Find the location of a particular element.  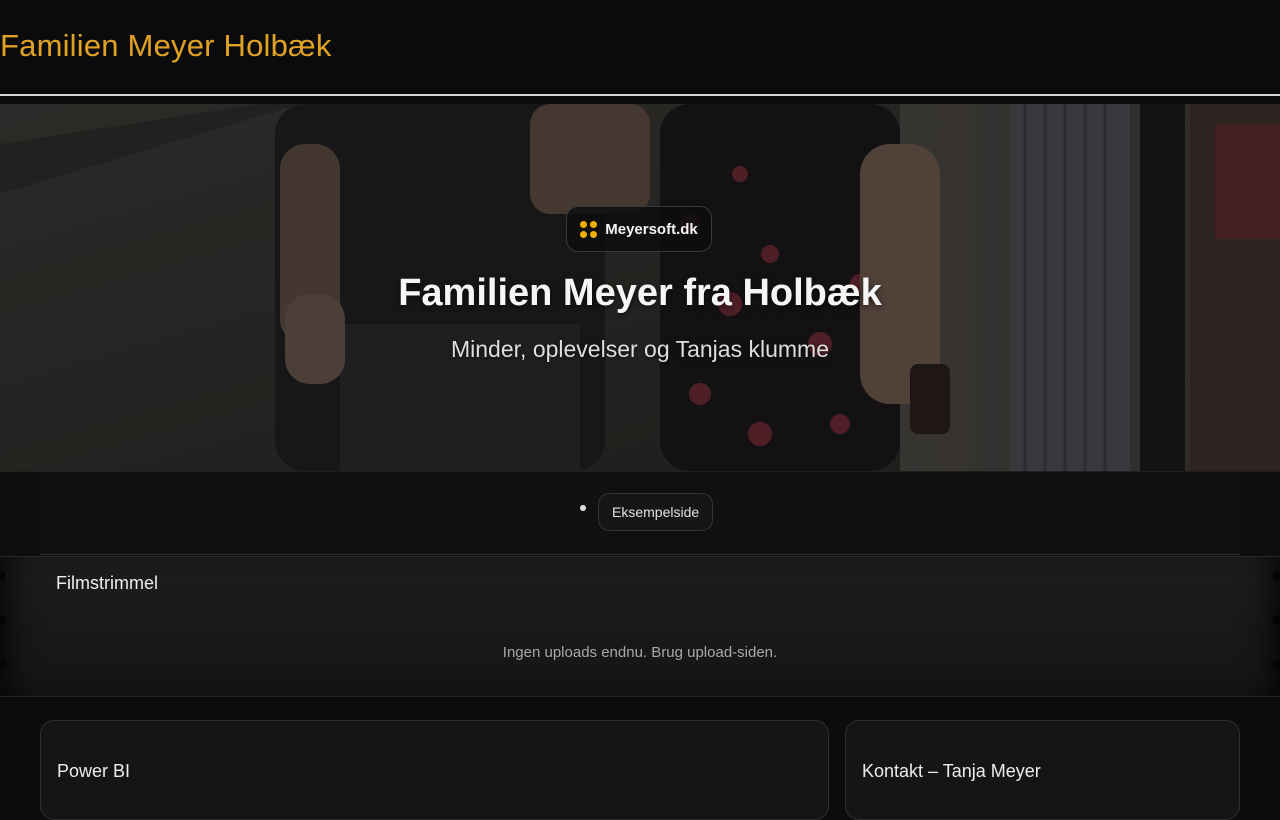

hero-subtitle: Minder, oplevelser og Tanjas klumme is located at coordinates (640, 349).